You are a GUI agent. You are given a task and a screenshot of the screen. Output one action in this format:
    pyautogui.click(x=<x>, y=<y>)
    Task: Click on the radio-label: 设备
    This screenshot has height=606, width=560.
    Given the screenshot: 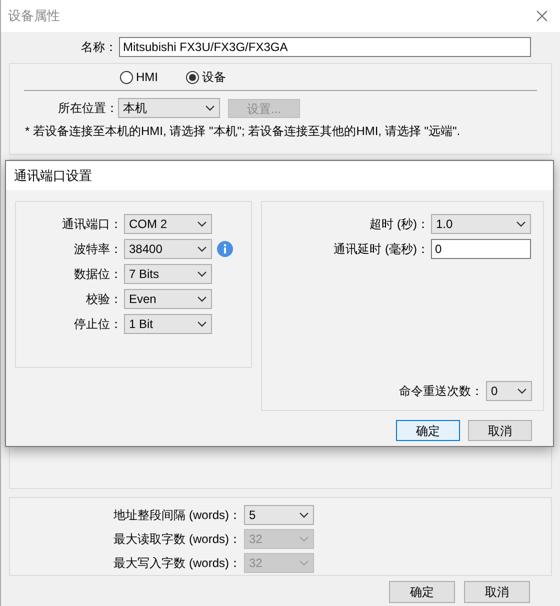 What is the action you would take?
    pyautogui.click(x=214, y=77)
    